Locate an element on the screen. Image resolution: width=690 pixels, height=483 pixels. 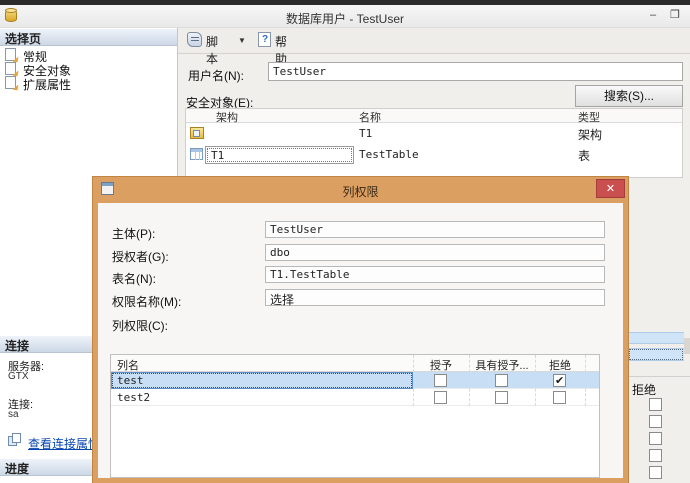
table-name-field: T1.TestTable is located at coordinates (435, 274).